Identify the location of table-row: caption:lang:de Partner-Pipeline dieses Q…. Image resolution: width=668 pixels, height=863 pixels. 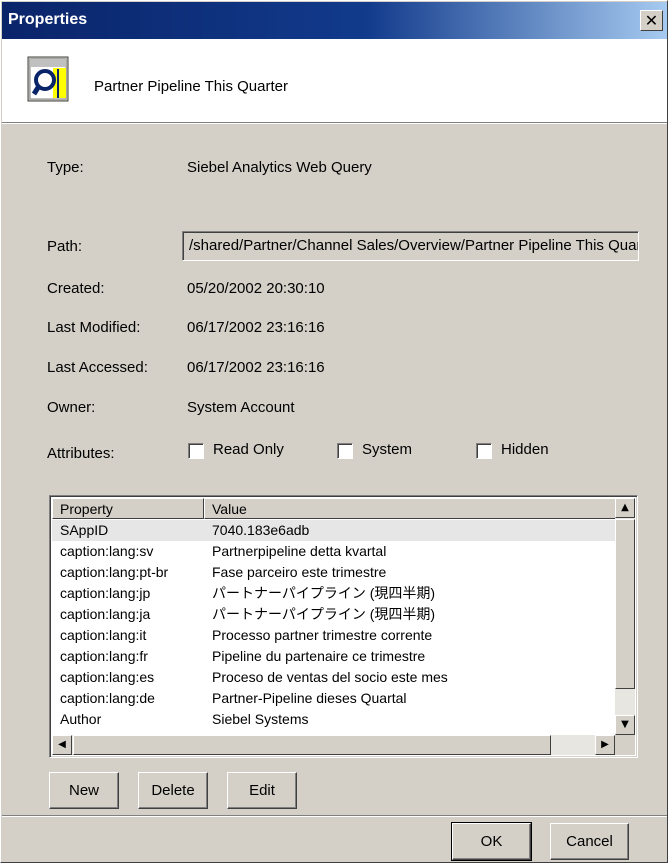
(334, 698).